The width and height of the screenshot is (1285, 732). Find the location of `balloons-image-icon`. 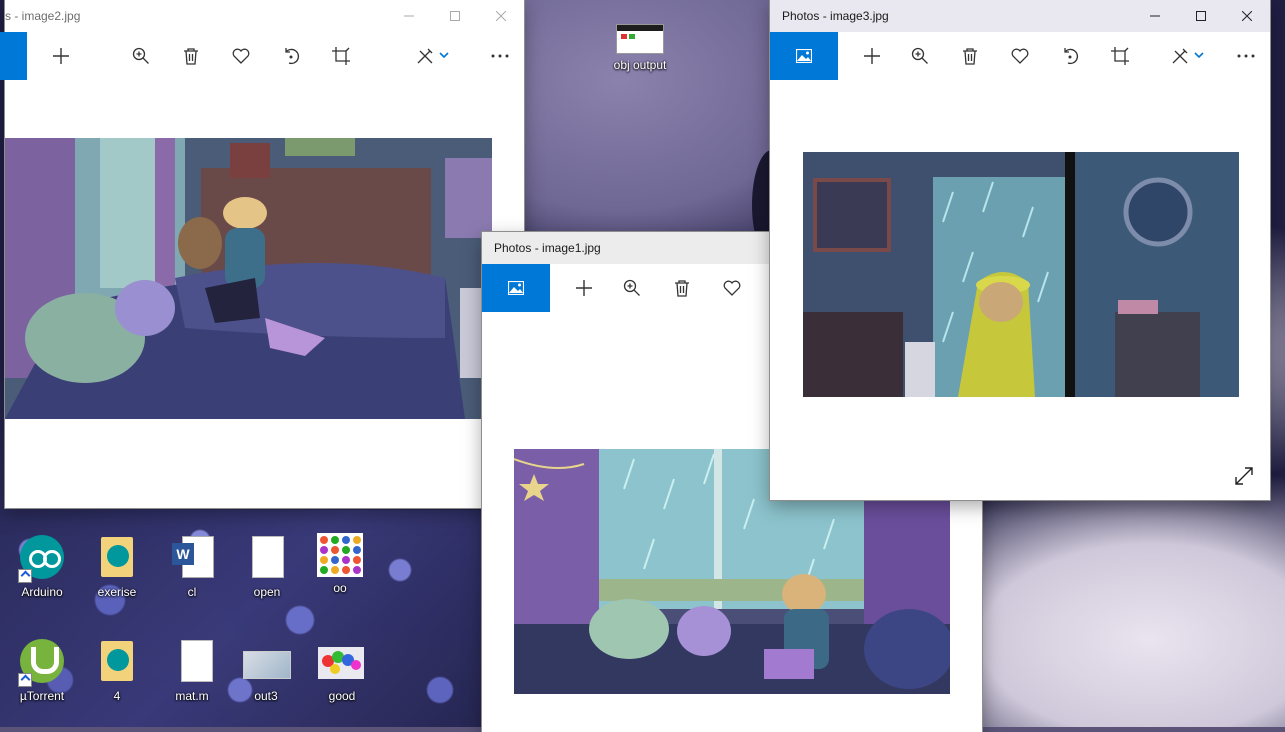

balloons-image-icon is located at coordinates (342, 661).